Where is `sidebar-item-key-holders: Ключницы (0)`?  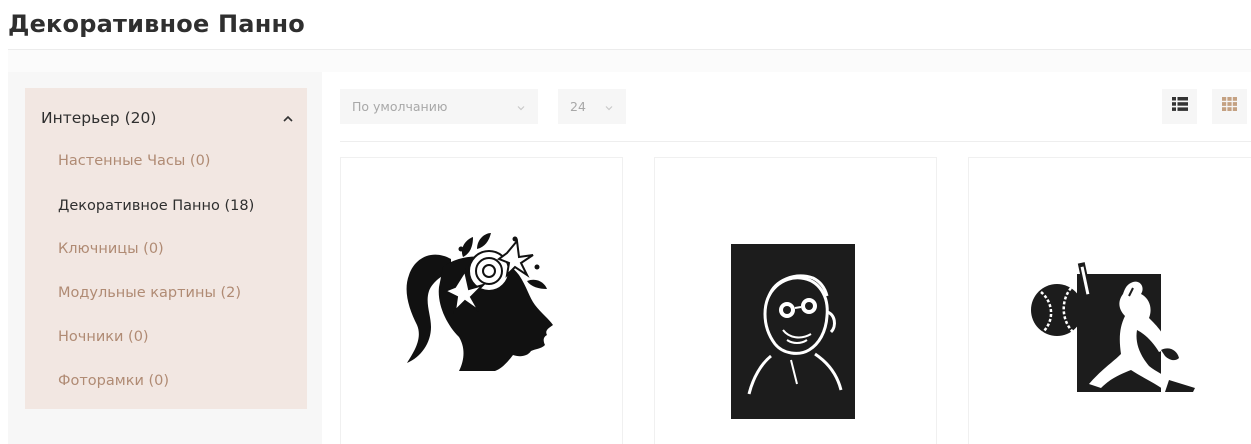 sidebar-item-key-holders: Ключницы (0) is located at coordinates (111, 249).